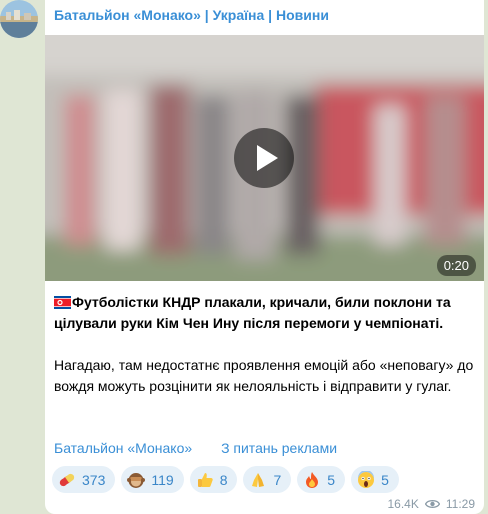 This screenshot has height=514, width=488. I want to click on channel-avatar, so click(19, 19).